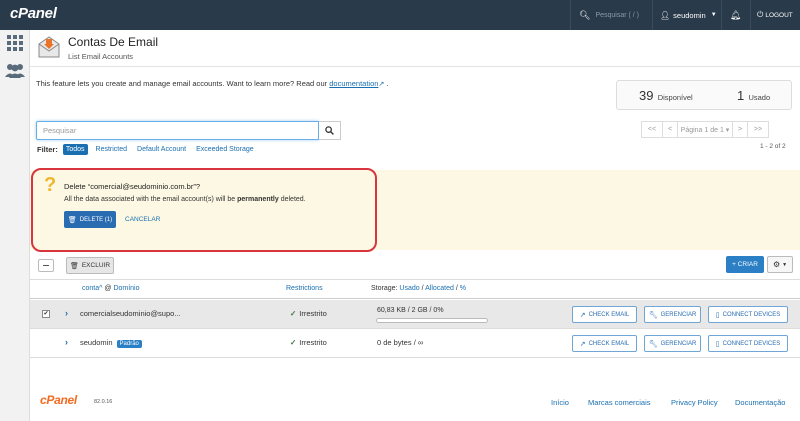  I want to click on settings-dropdown: ⚙ ▼, so click(780, 264).